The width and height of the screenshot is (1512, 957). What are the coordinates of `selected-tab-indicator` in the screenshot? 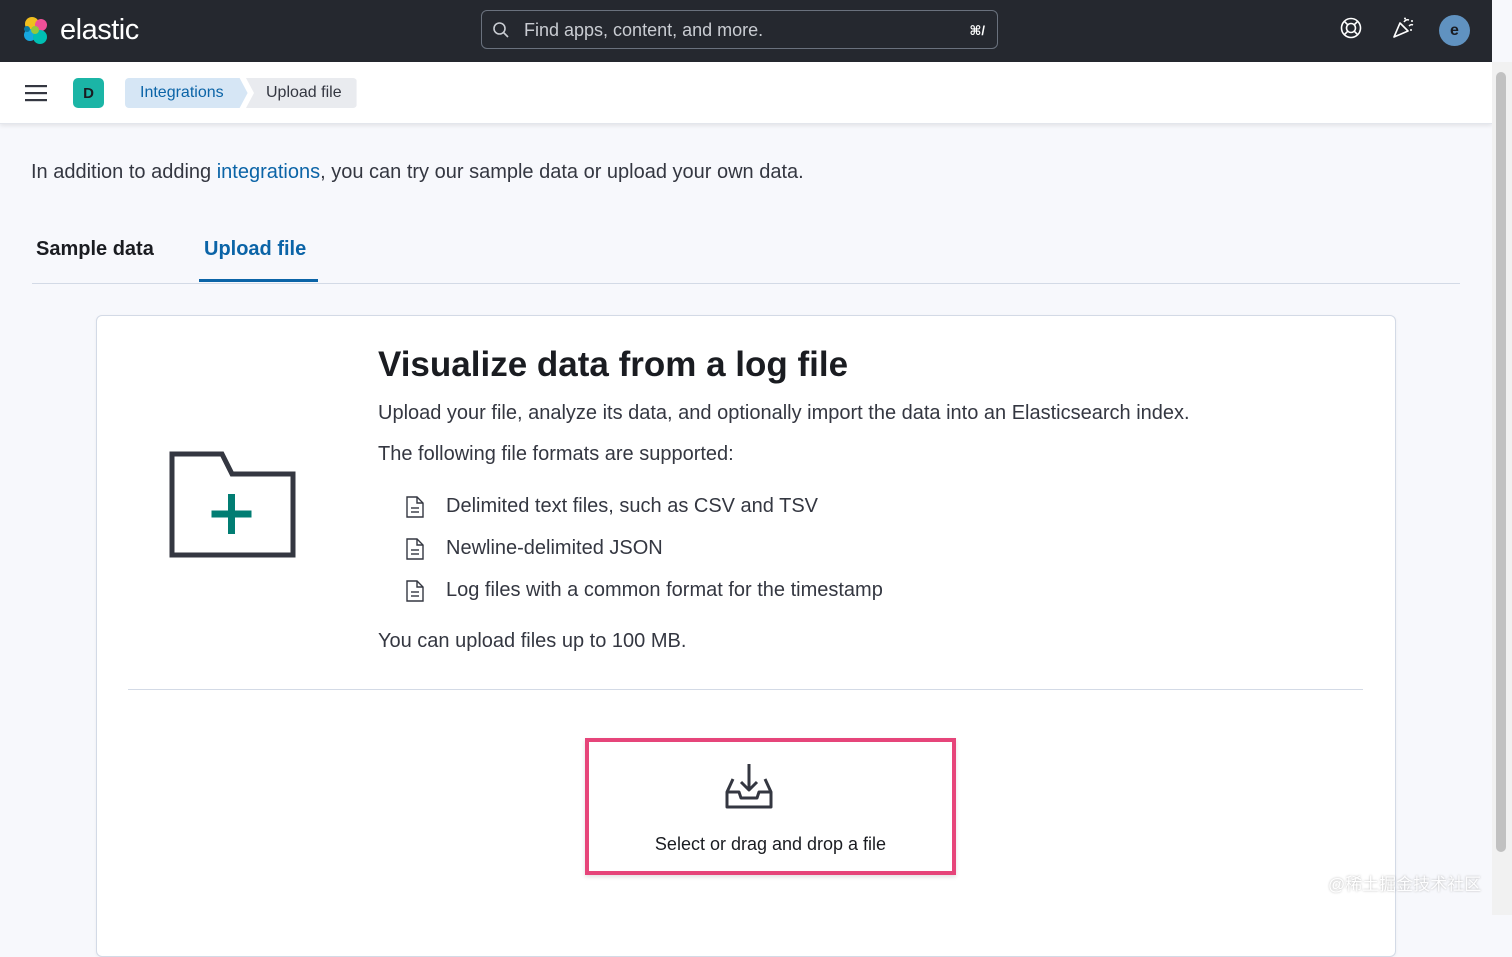 It's located at (258, 280).